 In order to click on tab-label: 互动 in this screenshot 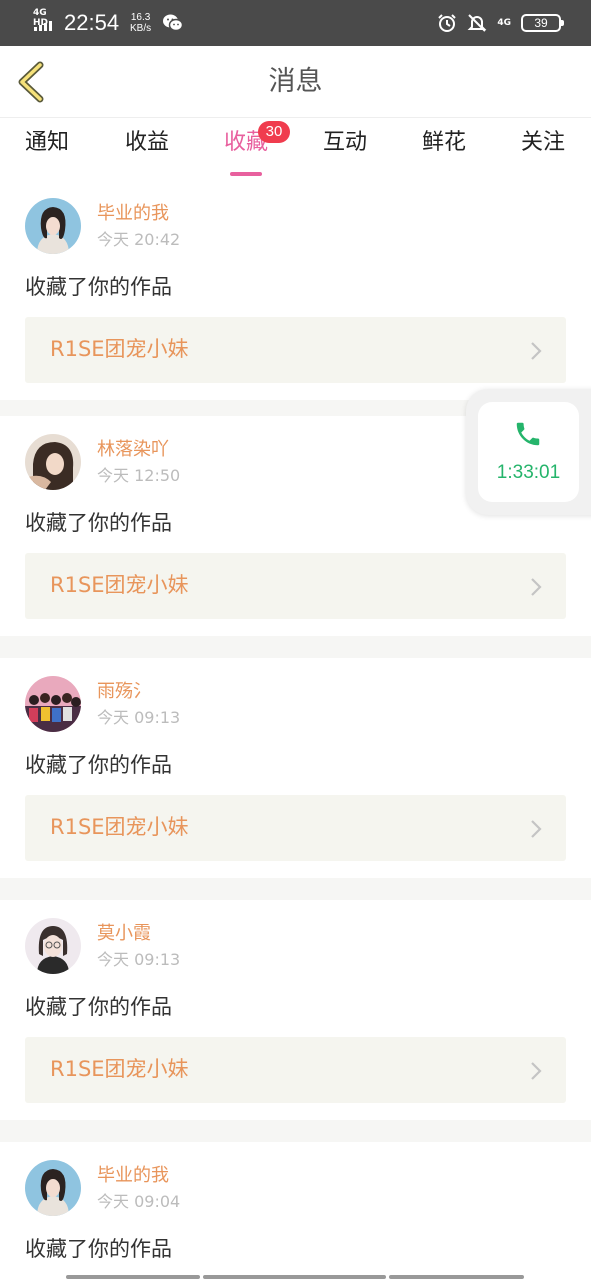, I will do `click(344, 142)`.